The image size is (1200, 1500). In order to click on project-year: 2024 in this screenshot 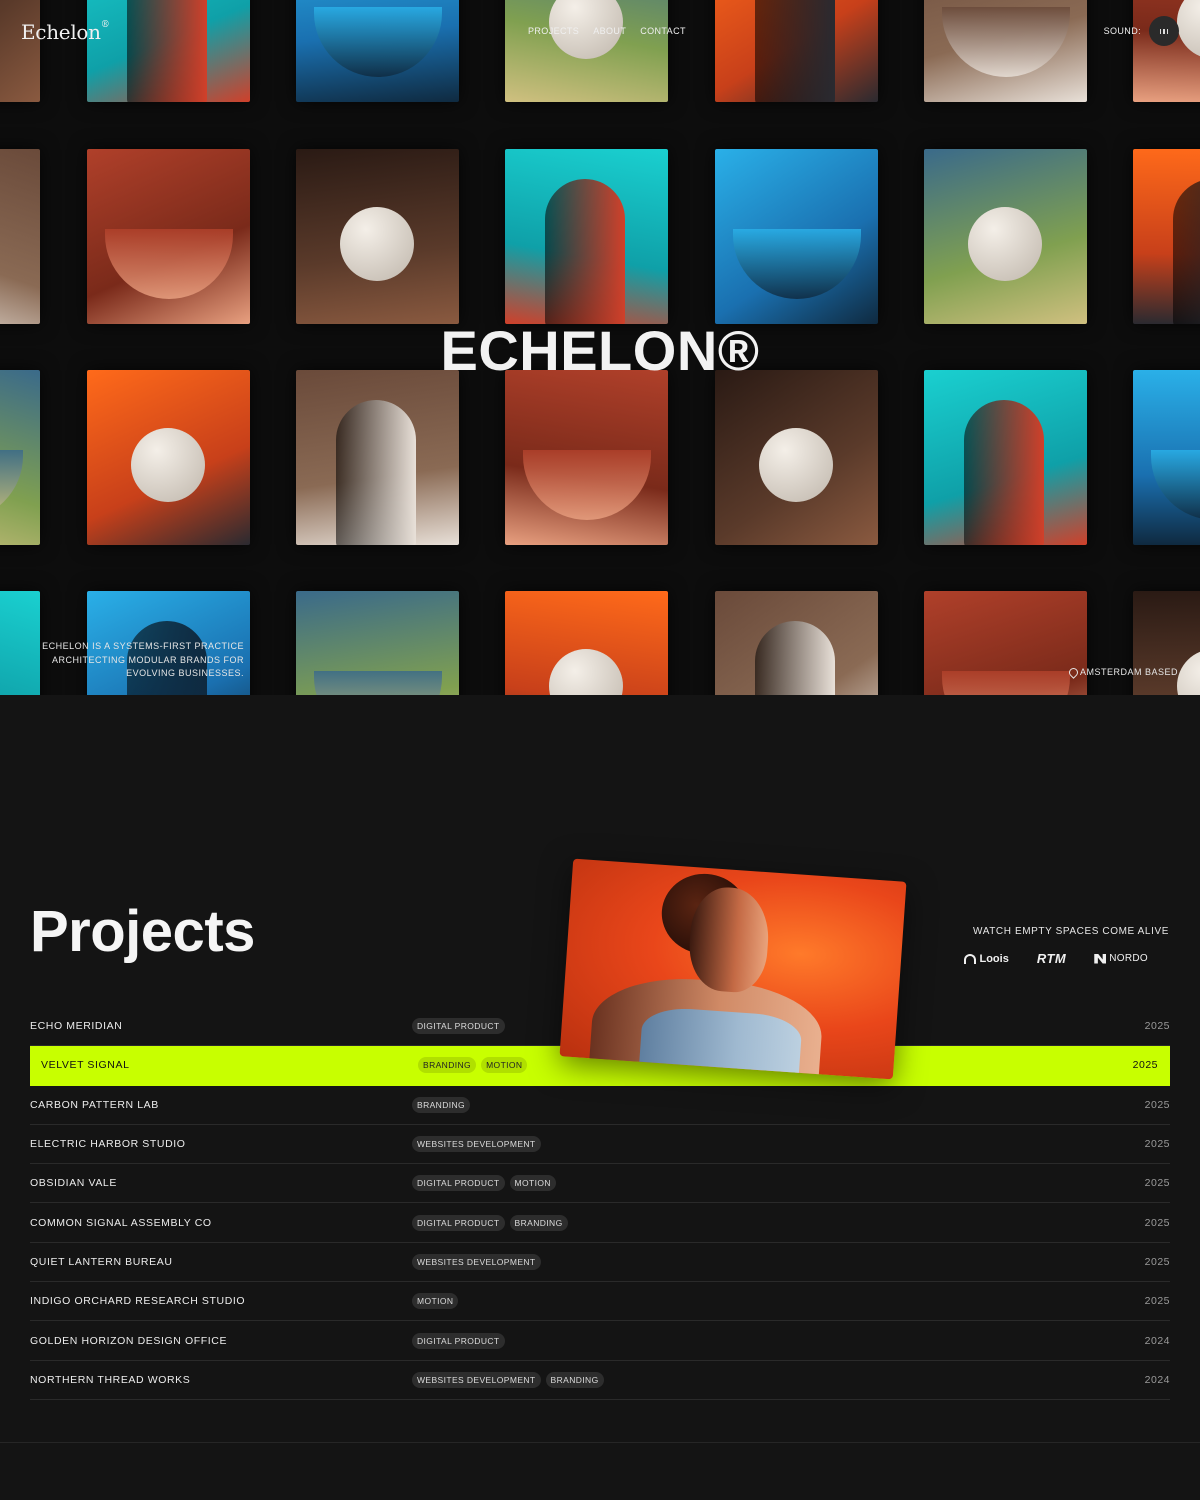, I will do `click(1157, 1340)`.